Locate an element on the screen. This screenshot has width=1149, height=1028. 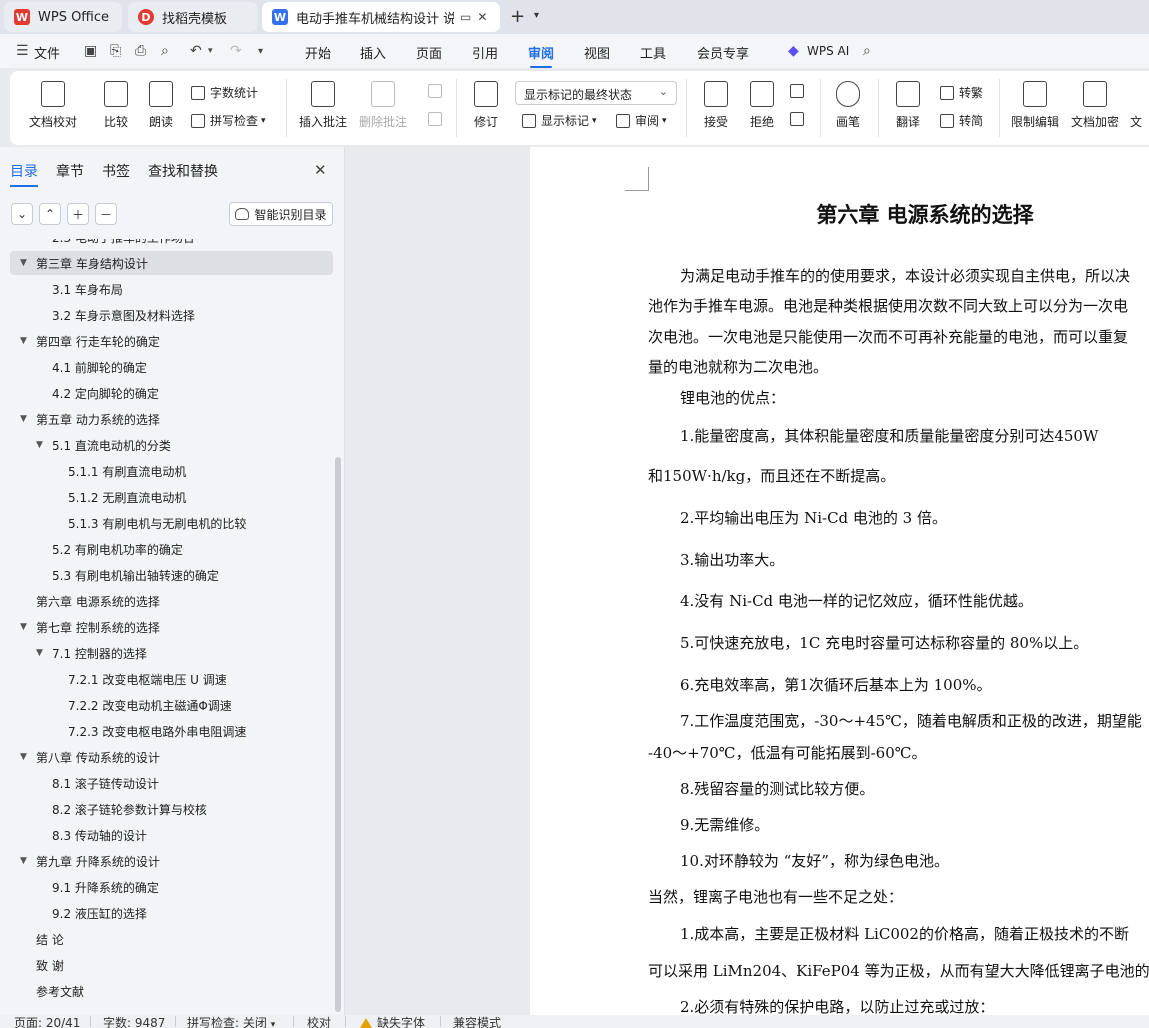
doc-check-button: 文档校对 is located at coordinates (53, 105).